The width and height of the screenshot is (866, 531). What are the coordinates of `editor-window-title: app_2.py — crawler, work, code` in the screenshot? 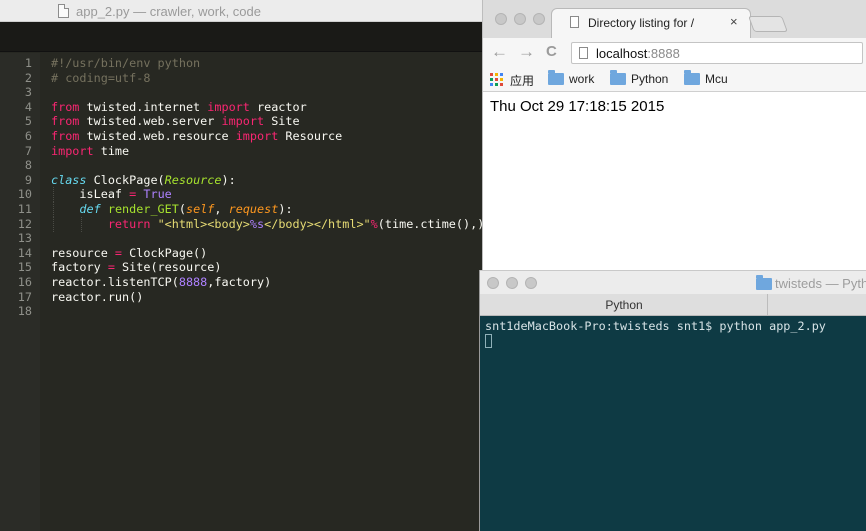 It's located at (168, 11).